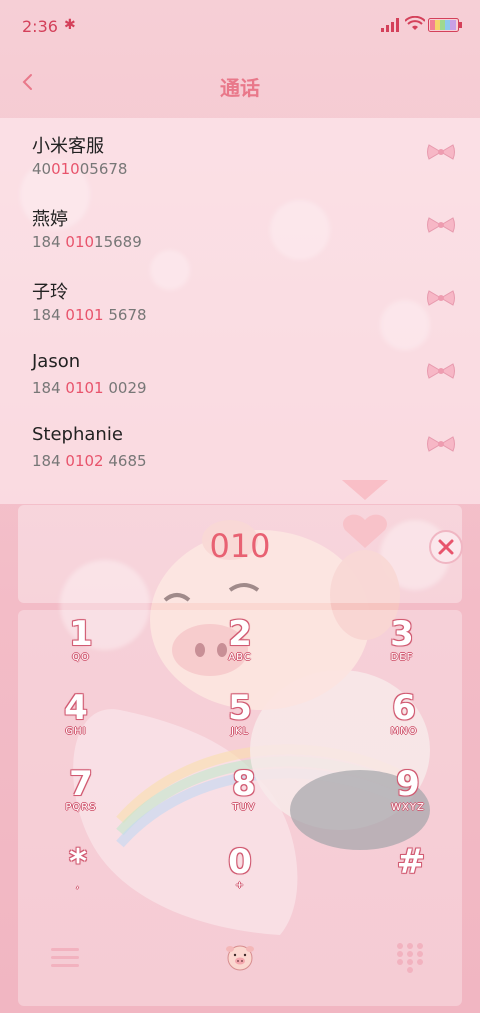 This screenshot has width=480, height=1013. Describe the element at coordinates (446, 547) in the screenshot. I see `delete-icon` at that location.